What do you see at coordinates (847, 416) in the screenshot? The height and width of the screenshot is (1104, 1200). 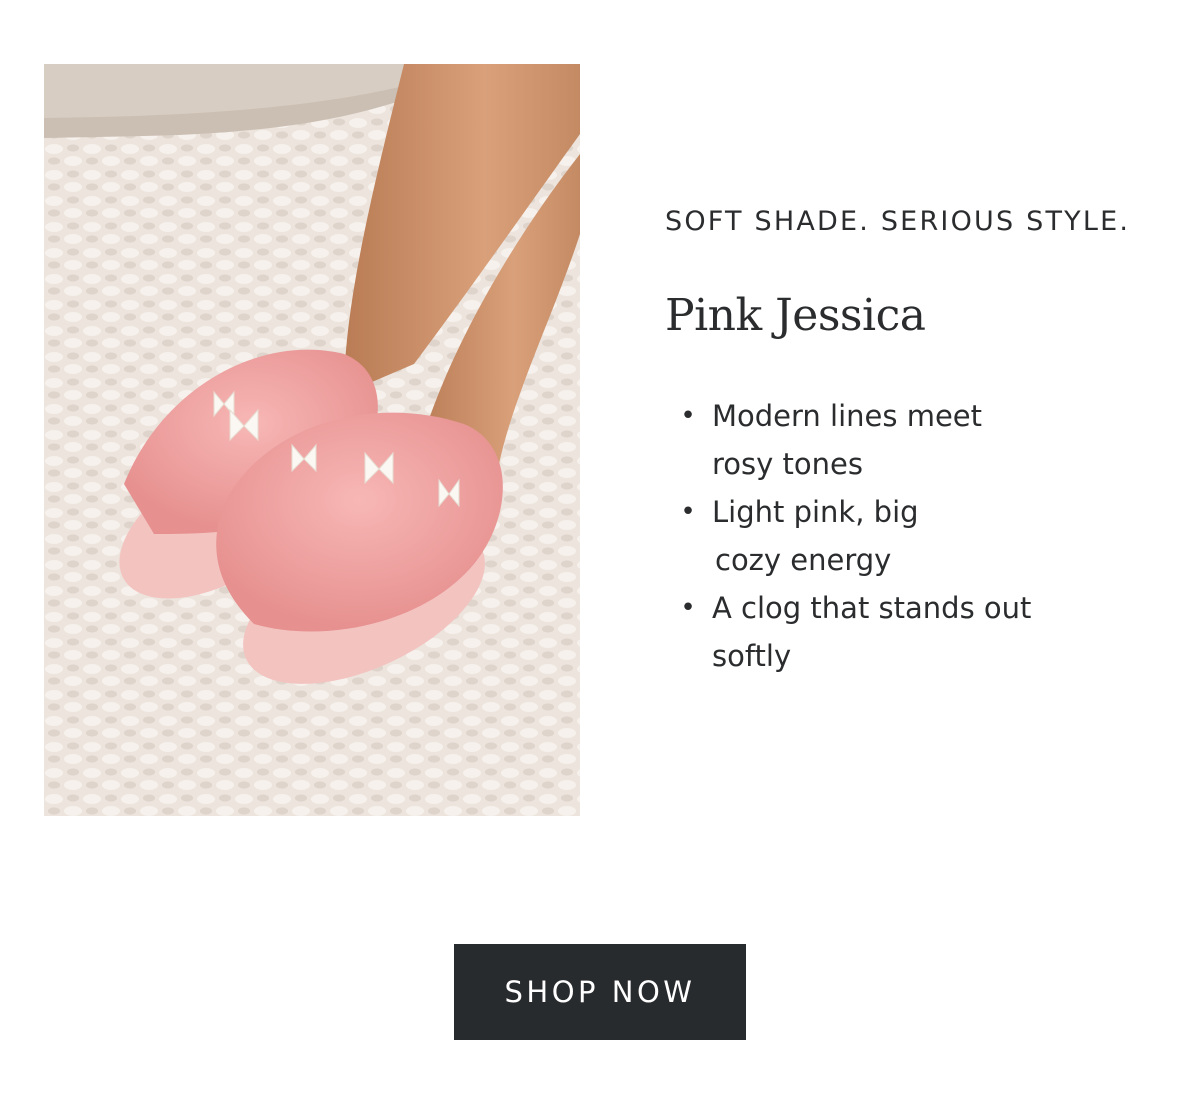 I see `feature-text: Modern lines meet` at bounding box center [847, 416].